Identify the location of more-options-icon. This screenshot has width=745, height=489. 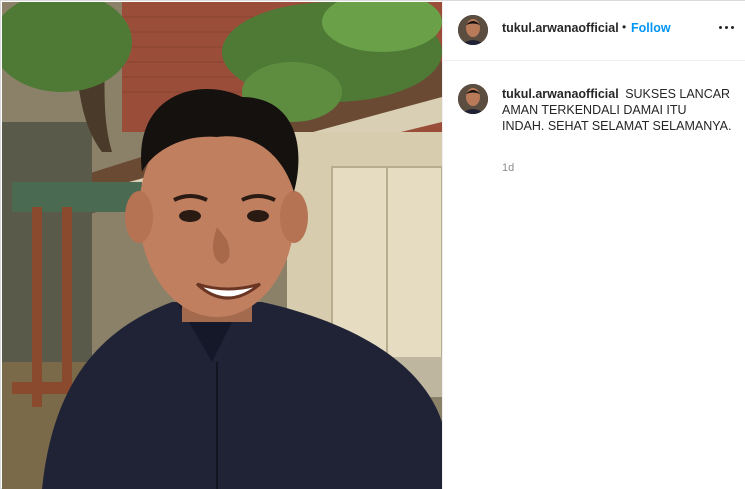
(726, 27).